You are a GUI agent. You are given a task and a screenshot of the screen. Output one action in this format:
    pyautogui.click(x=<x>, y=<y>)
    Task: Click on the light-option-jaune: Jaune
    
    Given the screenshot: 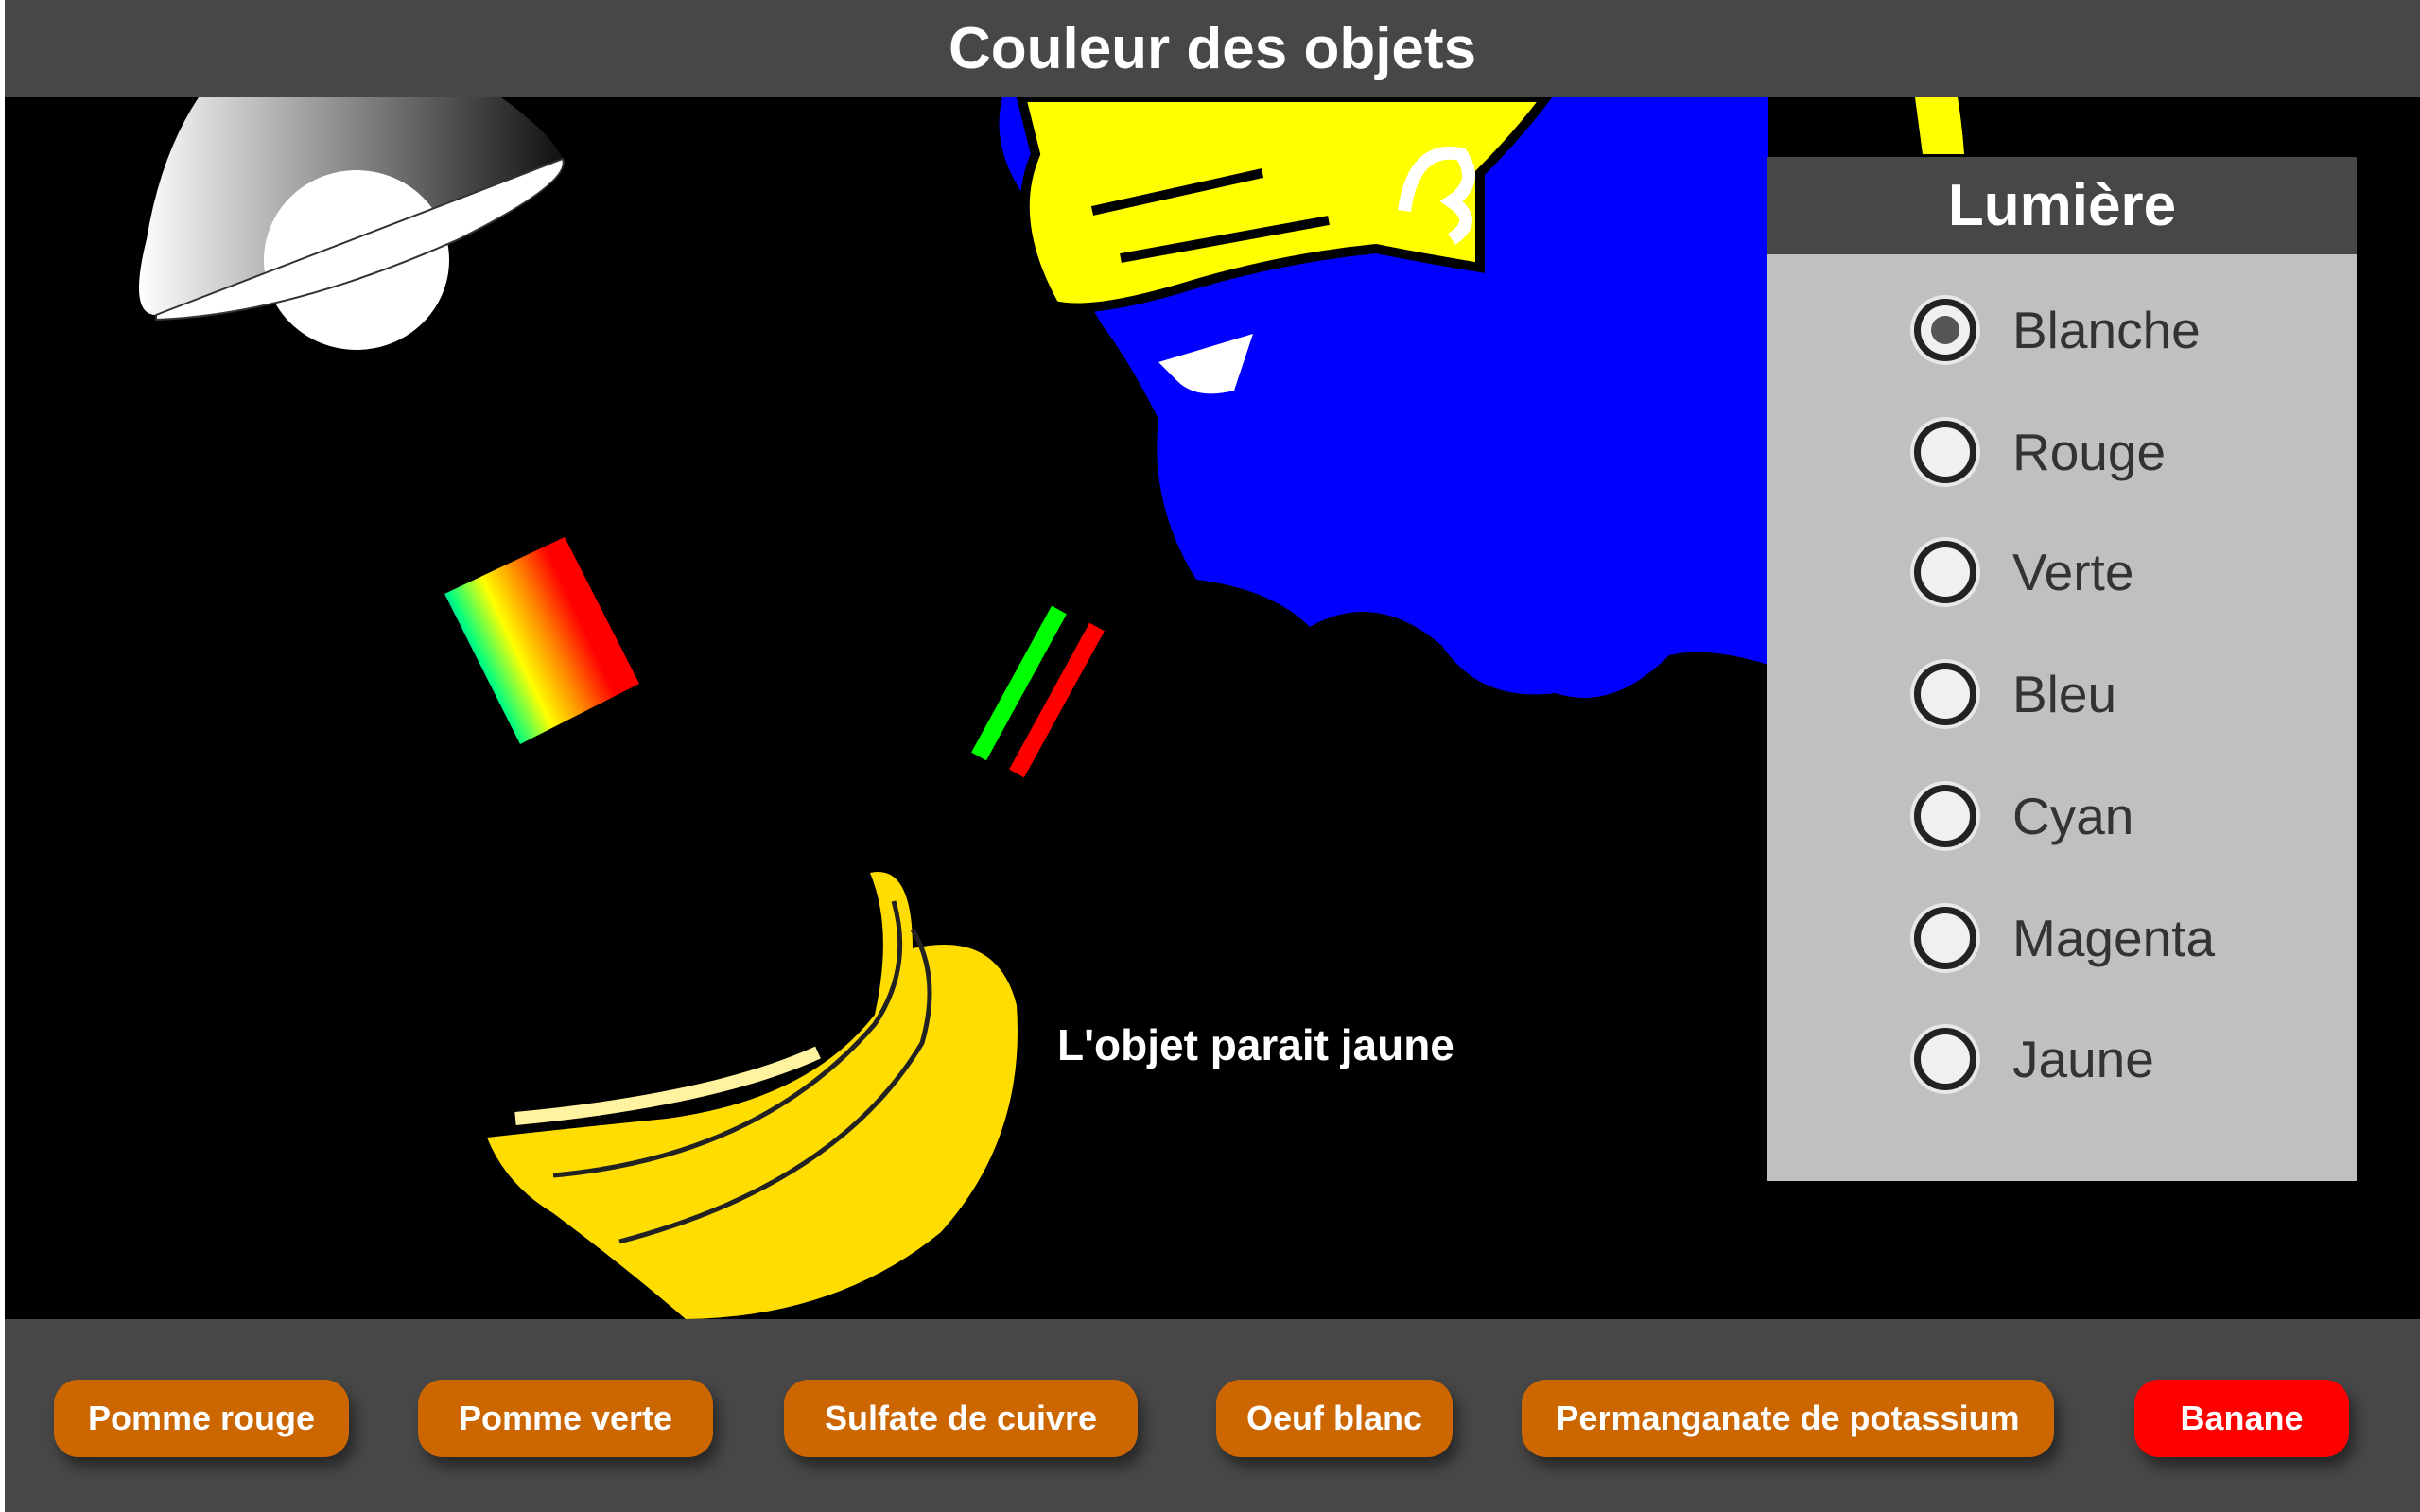 What is the action you would take?
    pyautogui.click(x=2034, y=1059)
    